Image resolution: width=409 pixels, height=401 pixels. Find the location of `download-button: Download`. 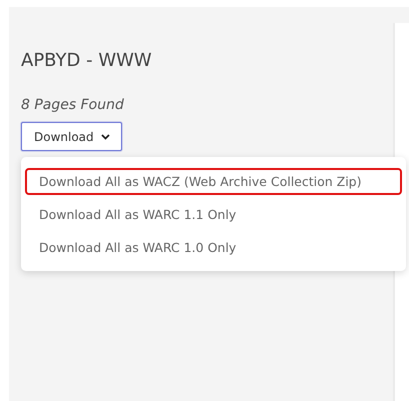

download-button: Download is located at coordinates (71, 136).